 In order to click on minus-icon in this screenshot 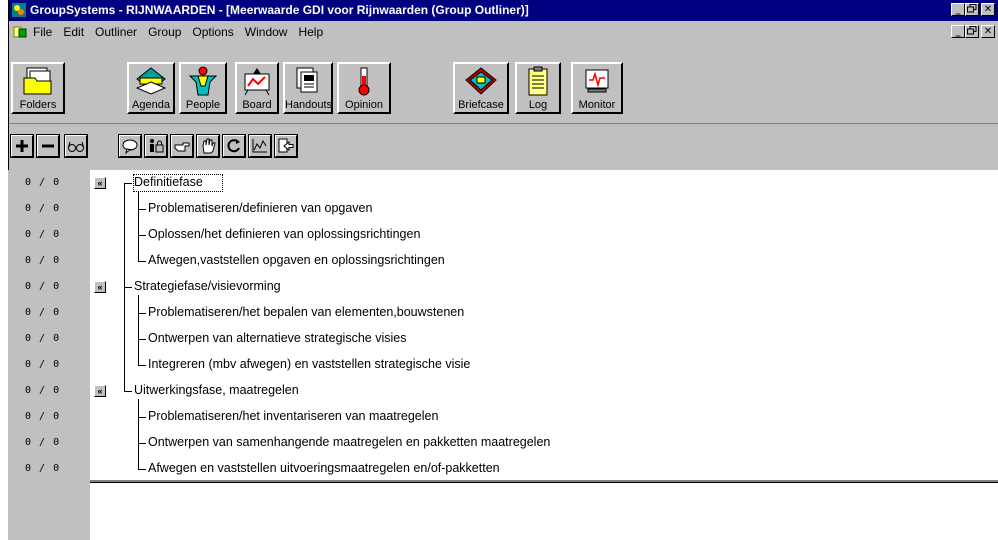, I will do `click(48, 146)`.